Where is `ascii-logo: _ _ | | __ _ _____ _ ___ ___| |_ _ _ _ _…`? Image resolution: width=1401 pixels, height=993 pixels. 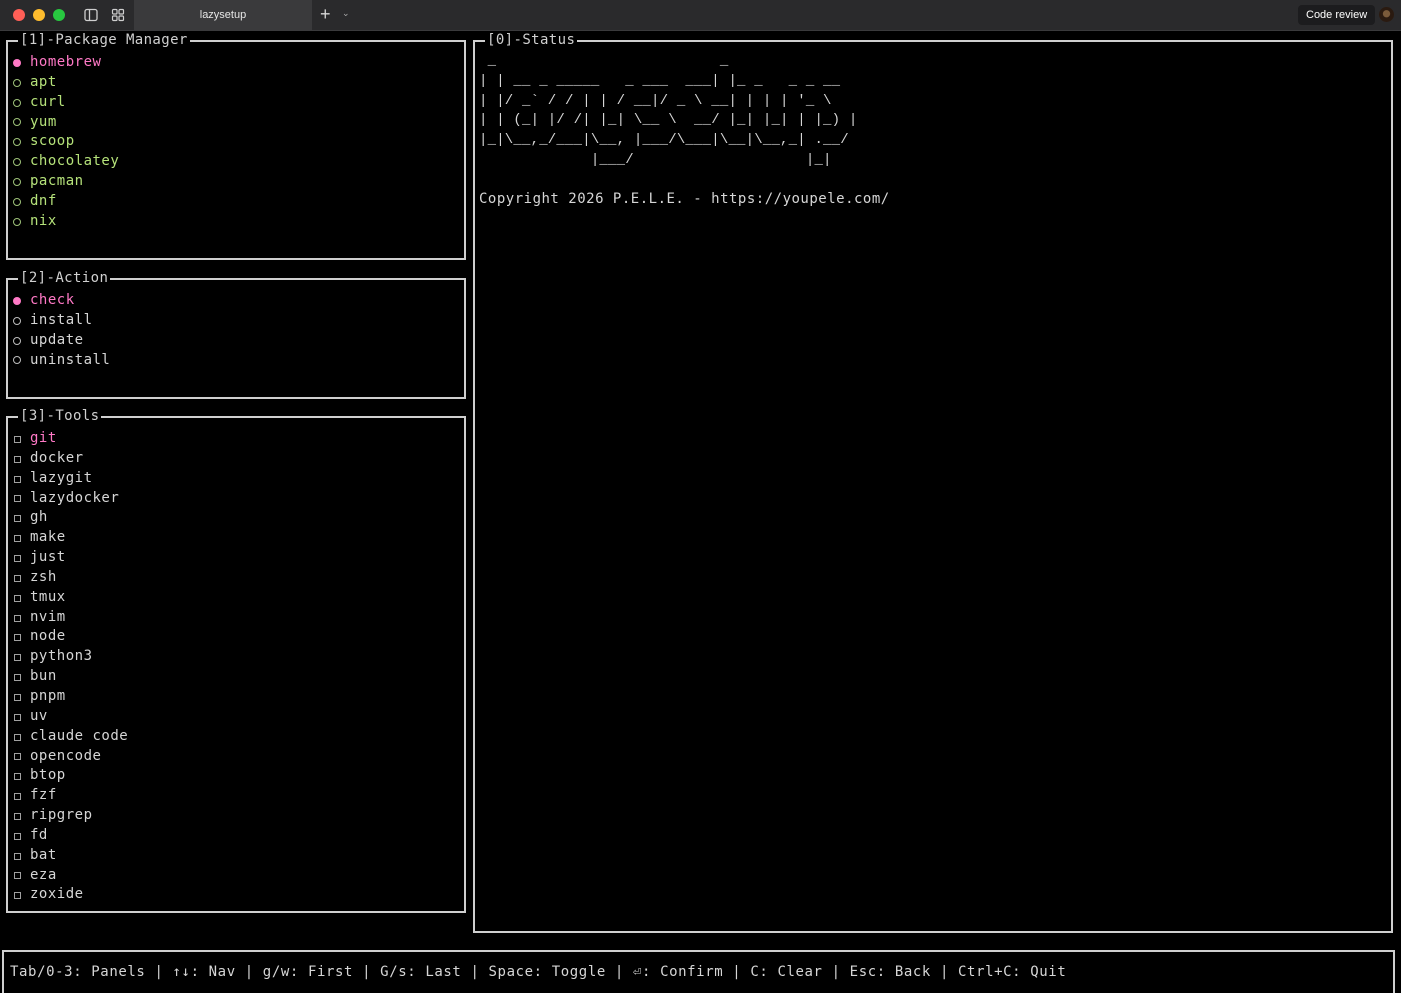 ascii-logo: _ _ | | __ _ _____ _ ___ ___| |_ _ _ _ _… is located at coordinates (668, 110).